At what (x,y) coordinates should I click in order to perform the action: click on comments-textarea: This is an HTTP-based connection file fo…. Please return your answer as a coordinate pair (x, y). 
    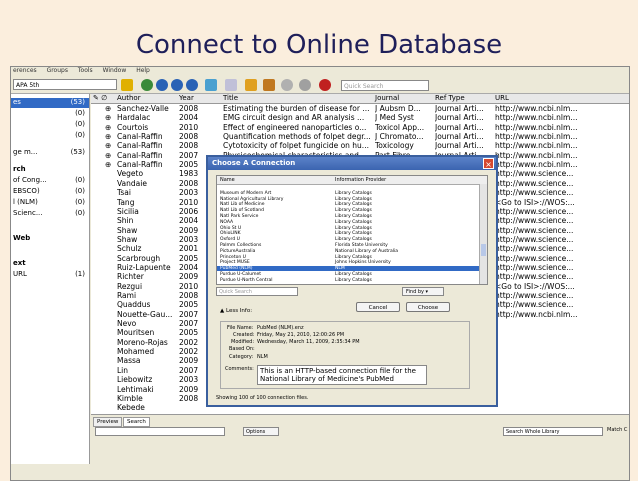
    Looking at the image, I should click on (342, 375).